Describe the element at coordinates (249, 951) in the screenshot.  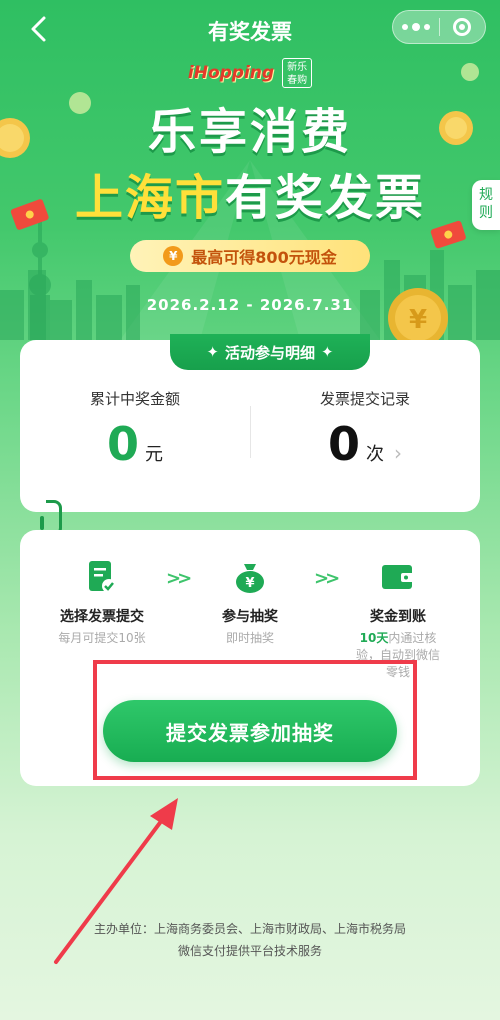
I see `tech-support-footer: 微信支付提供平台技术服务` at that location.